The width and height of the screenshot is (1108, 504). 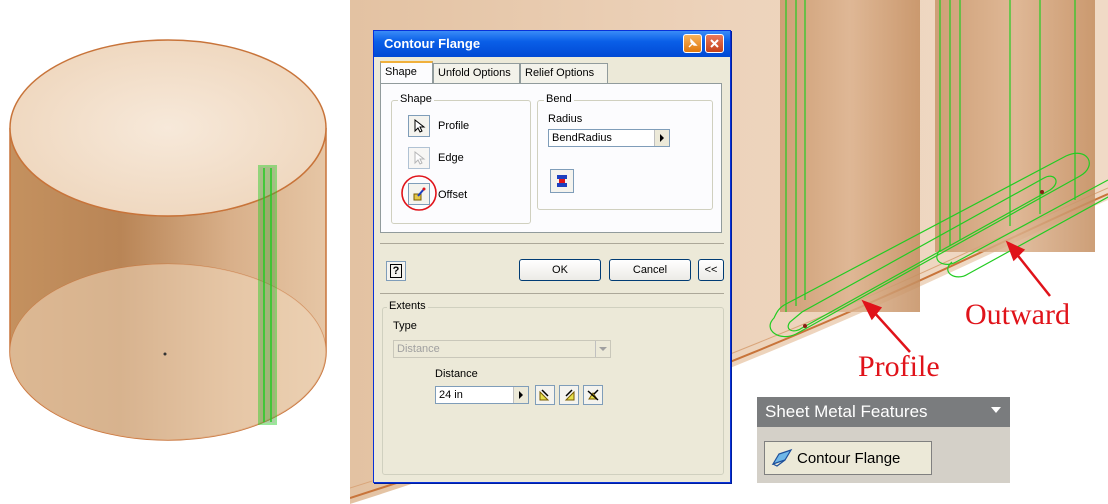 What do you see at coordinates (419, 193) in the screenshot?
I see `highlight-circle` at bounding box center [419, 193].